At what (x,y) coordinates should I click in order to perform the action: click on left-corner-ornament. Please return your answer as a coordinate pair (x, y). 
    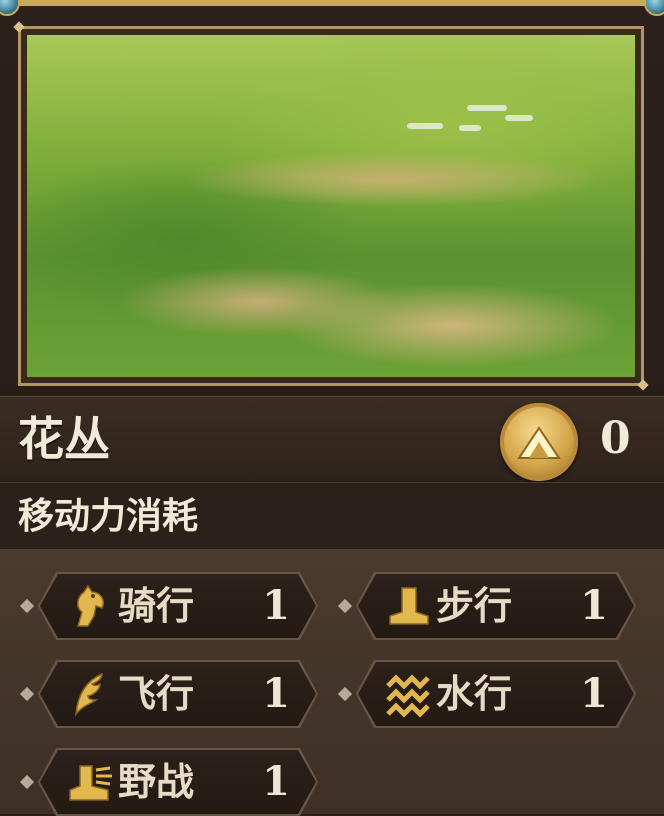
    Looking at the image, I should click on (10, 8).